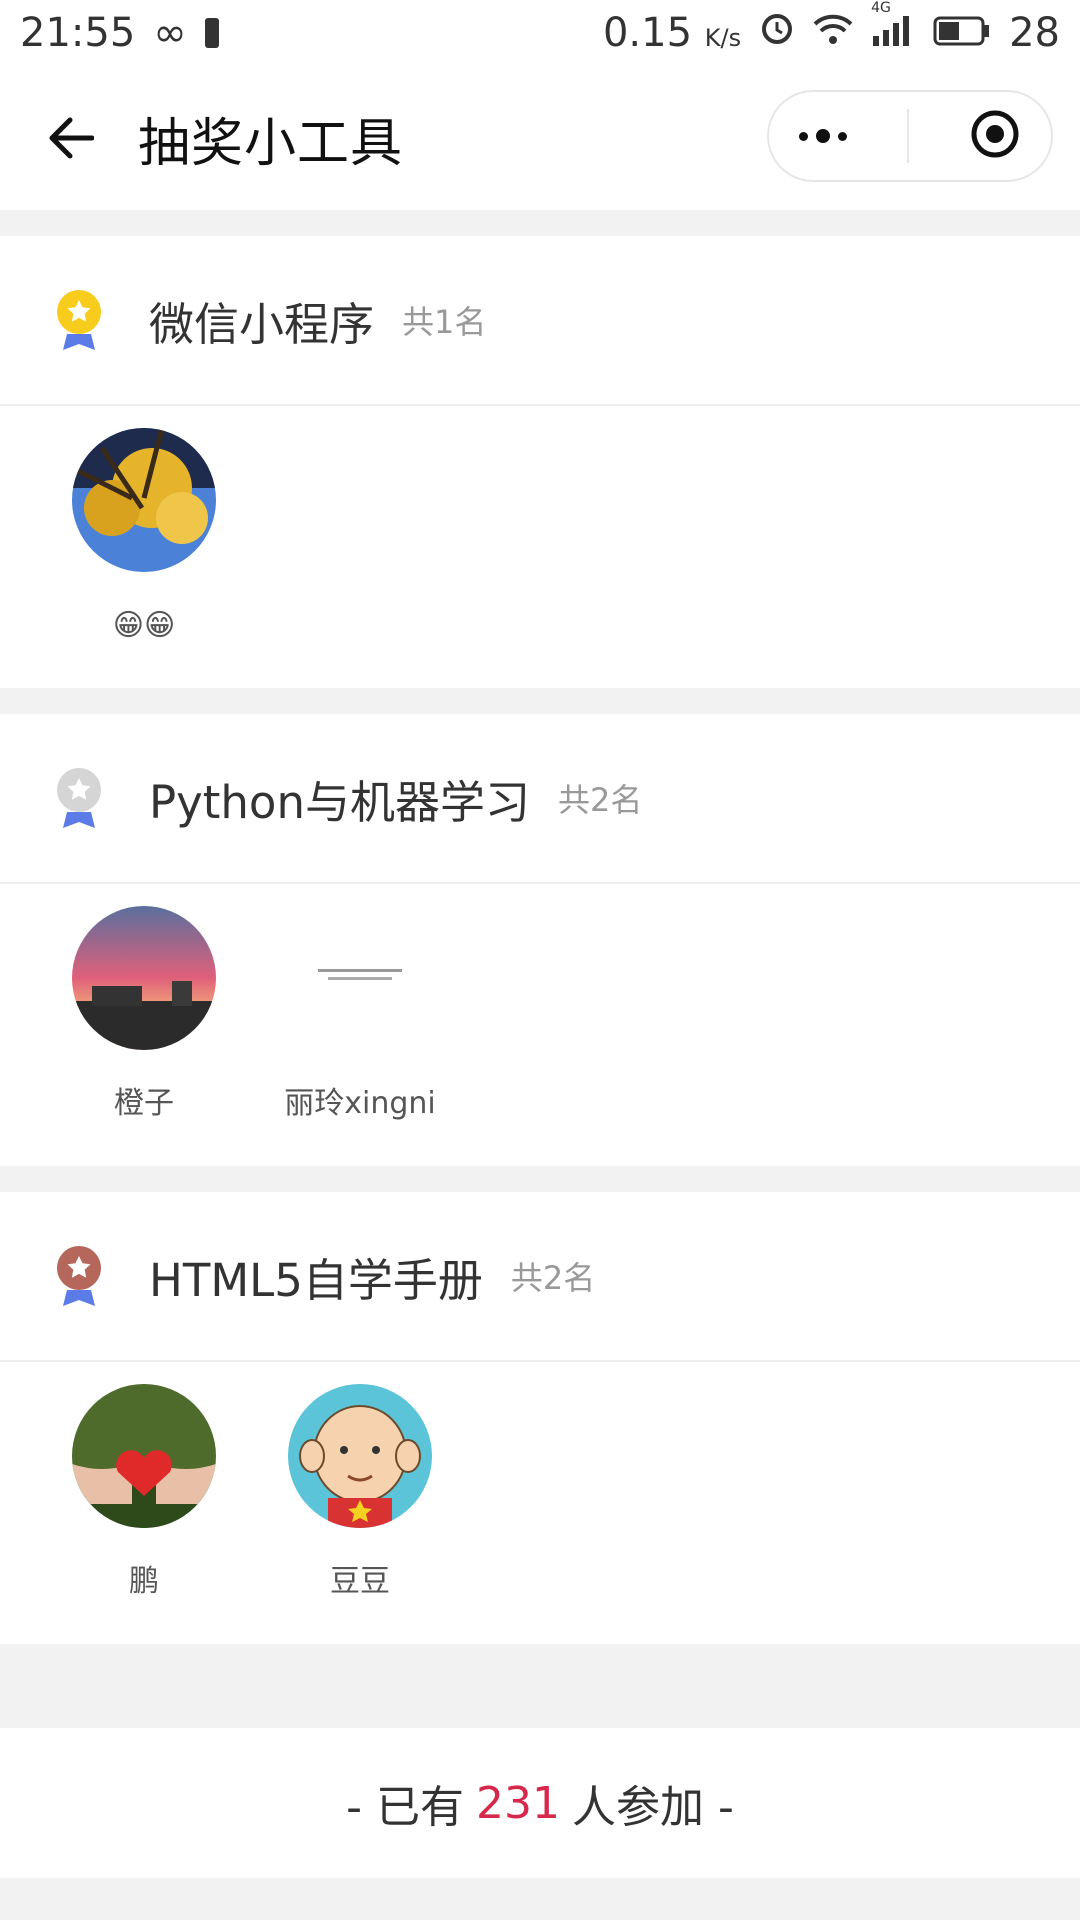  Describe the element at coordinates (893, 28) in the screenshot. I see `signal-icon: 4G` at that location.